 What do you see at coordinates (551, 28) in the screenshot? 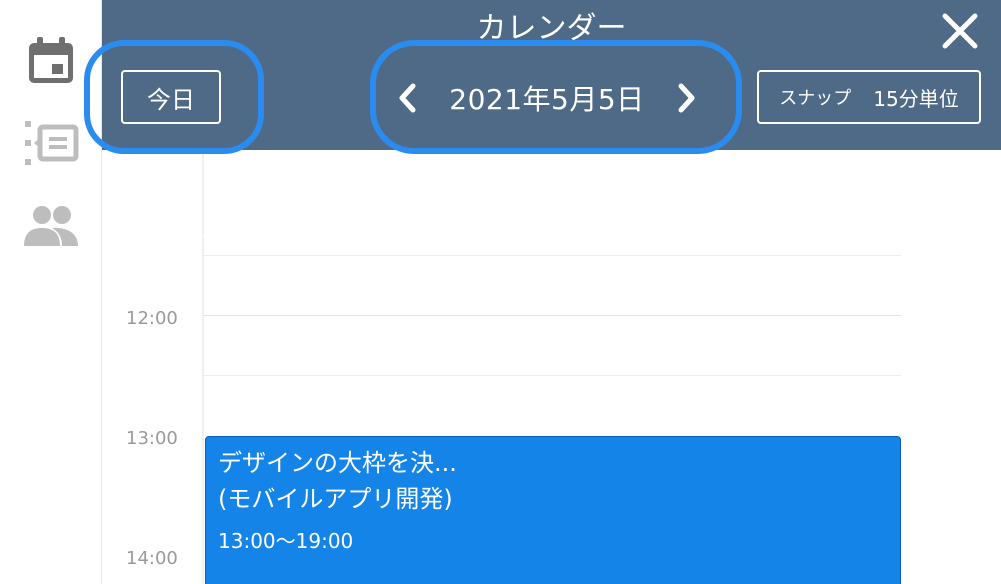
I see `page-title: カレンダー` at bounding box center [551, 28].